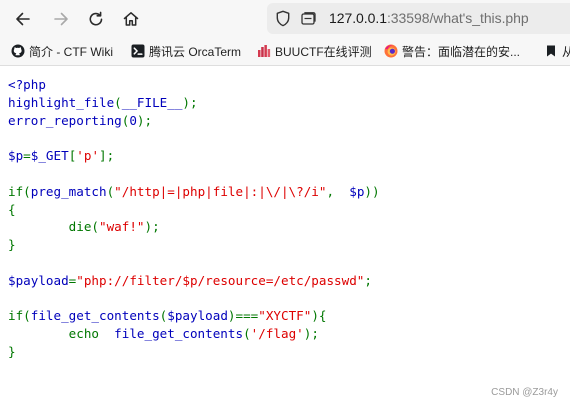 The image size is (570, 408). I want to click on code-token: die(, so click(53, 227).